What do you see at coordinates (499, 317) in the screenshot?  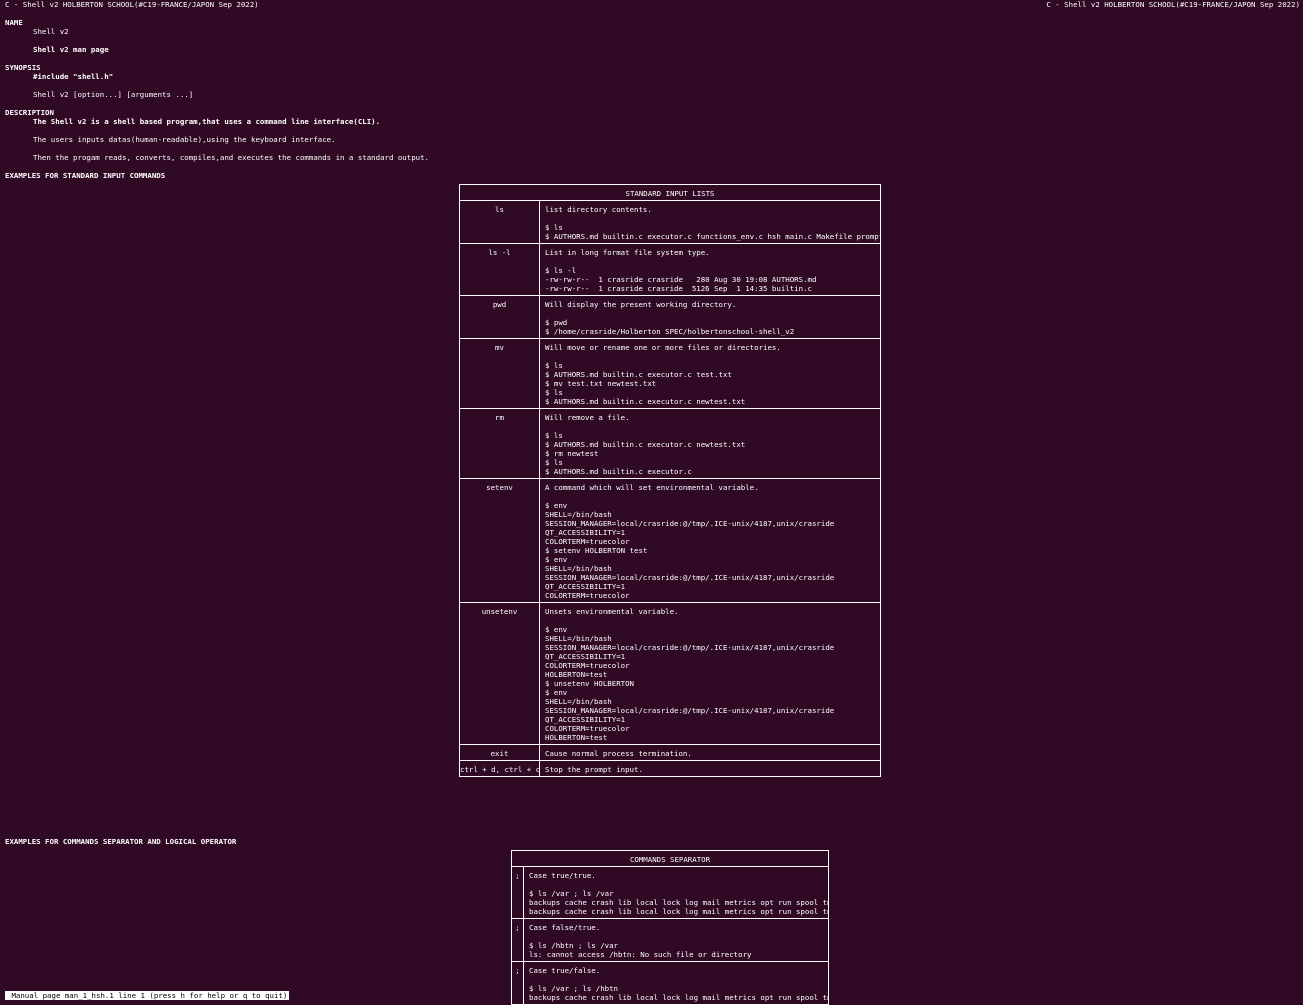 I see `command-key-cell: pwd` at bounding box center [499, 317].